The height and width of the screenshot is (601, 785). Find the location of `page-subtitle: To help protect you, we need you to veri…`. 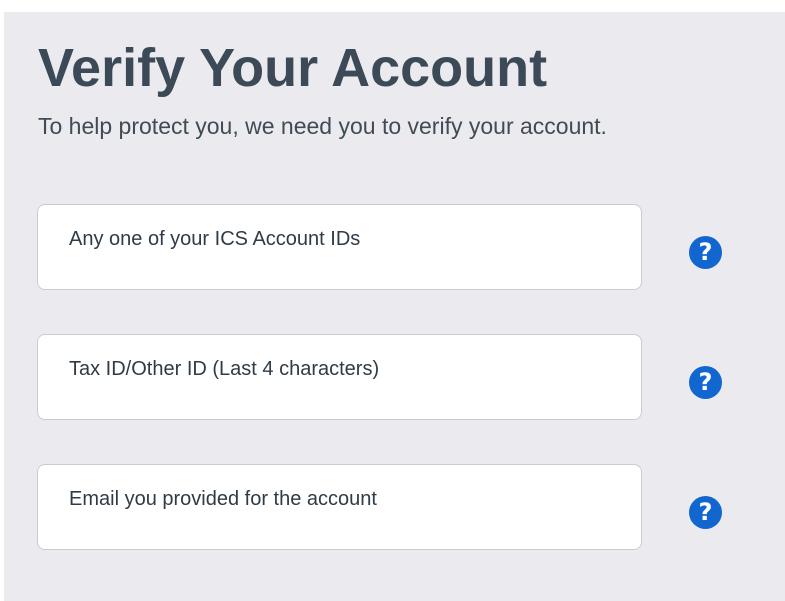

page-subtitle: To help protect you, we need you to veri… is located at coordinates (322, 126).